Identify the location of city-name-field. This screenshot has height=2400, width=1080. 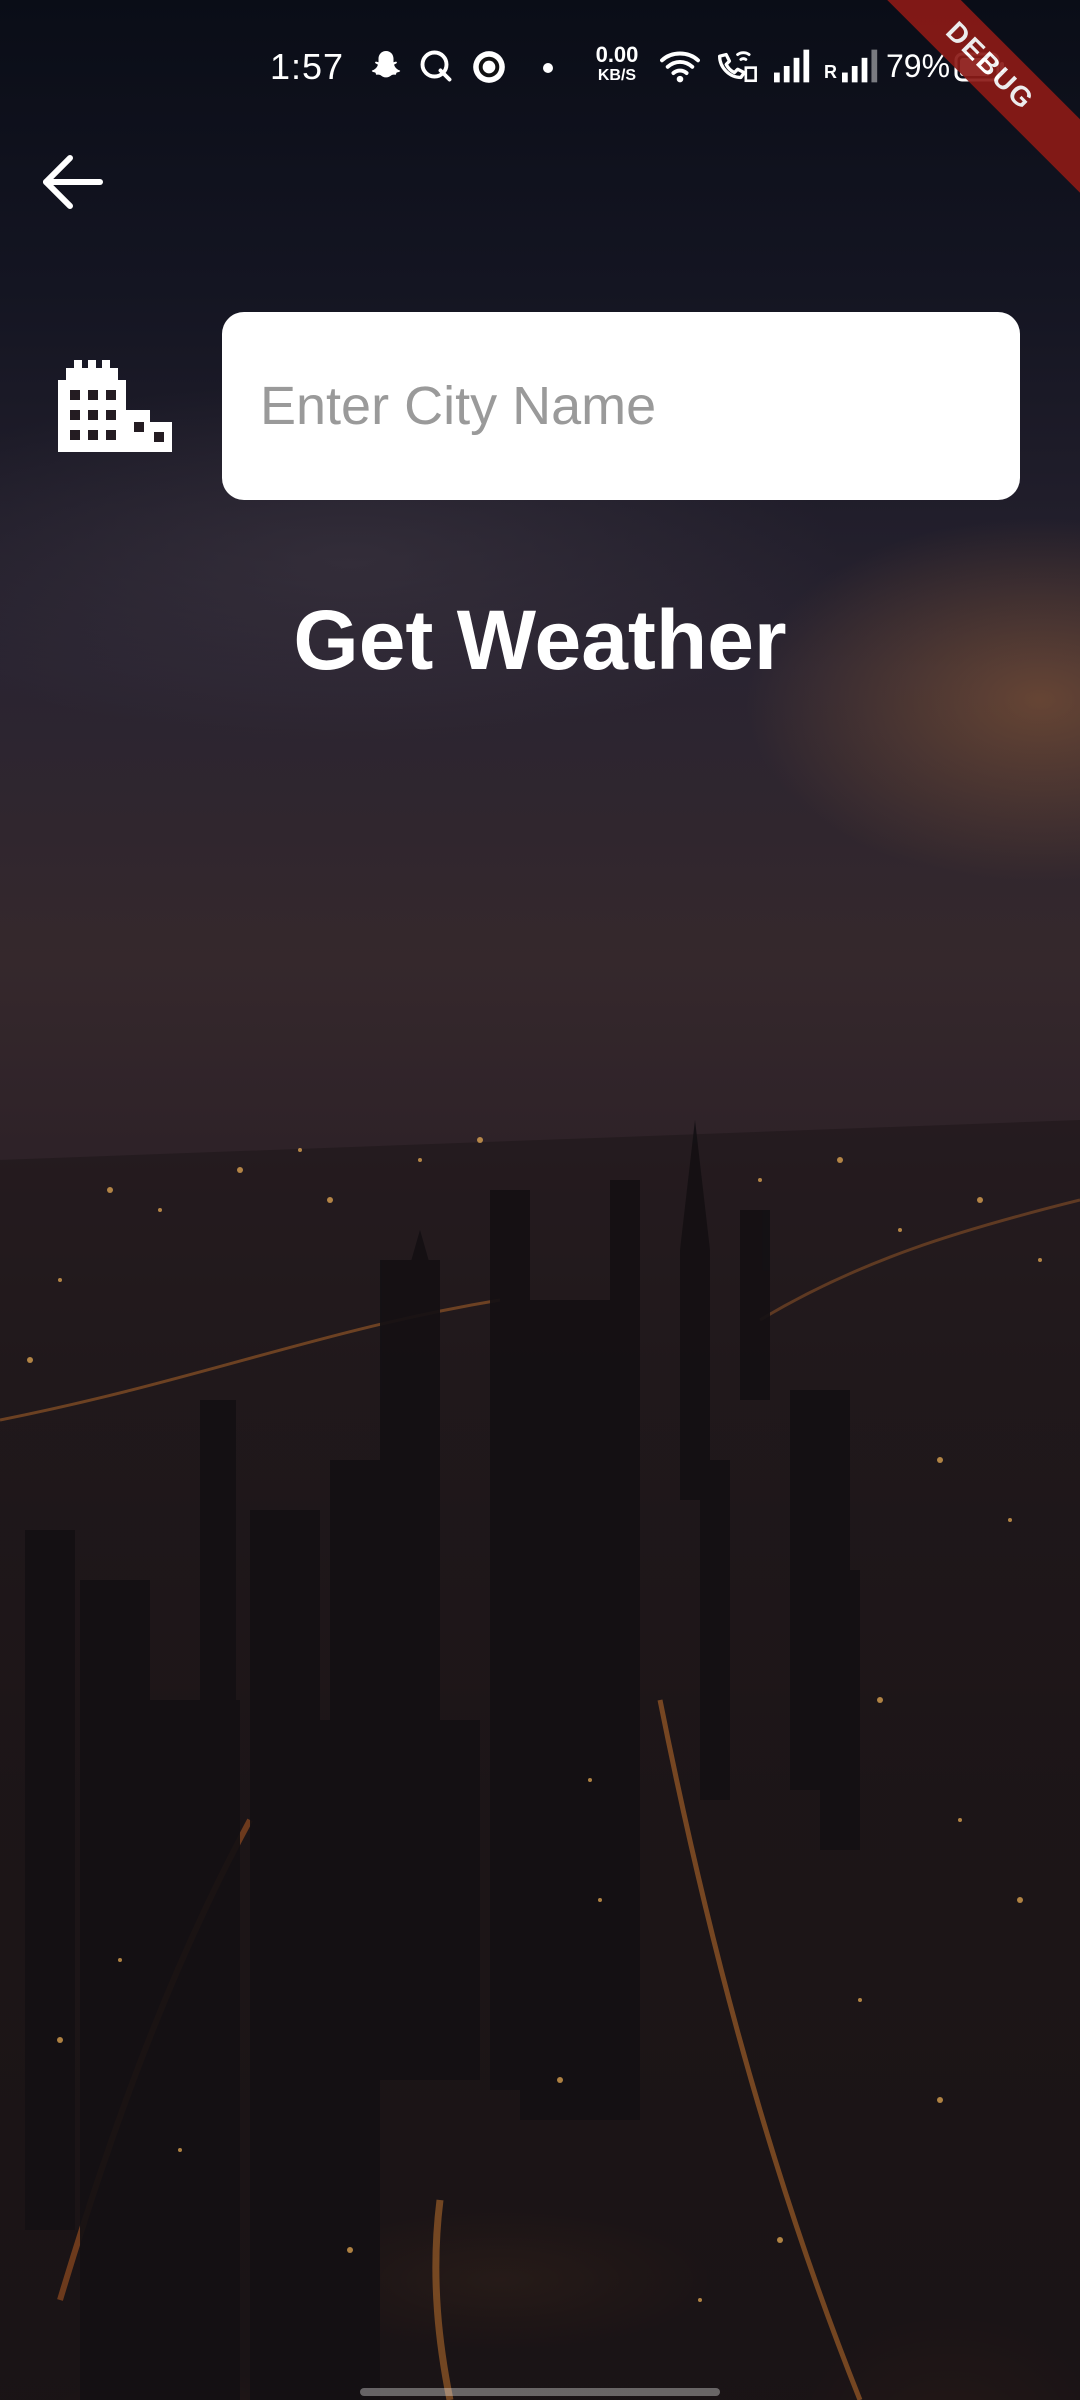
(621, 406).